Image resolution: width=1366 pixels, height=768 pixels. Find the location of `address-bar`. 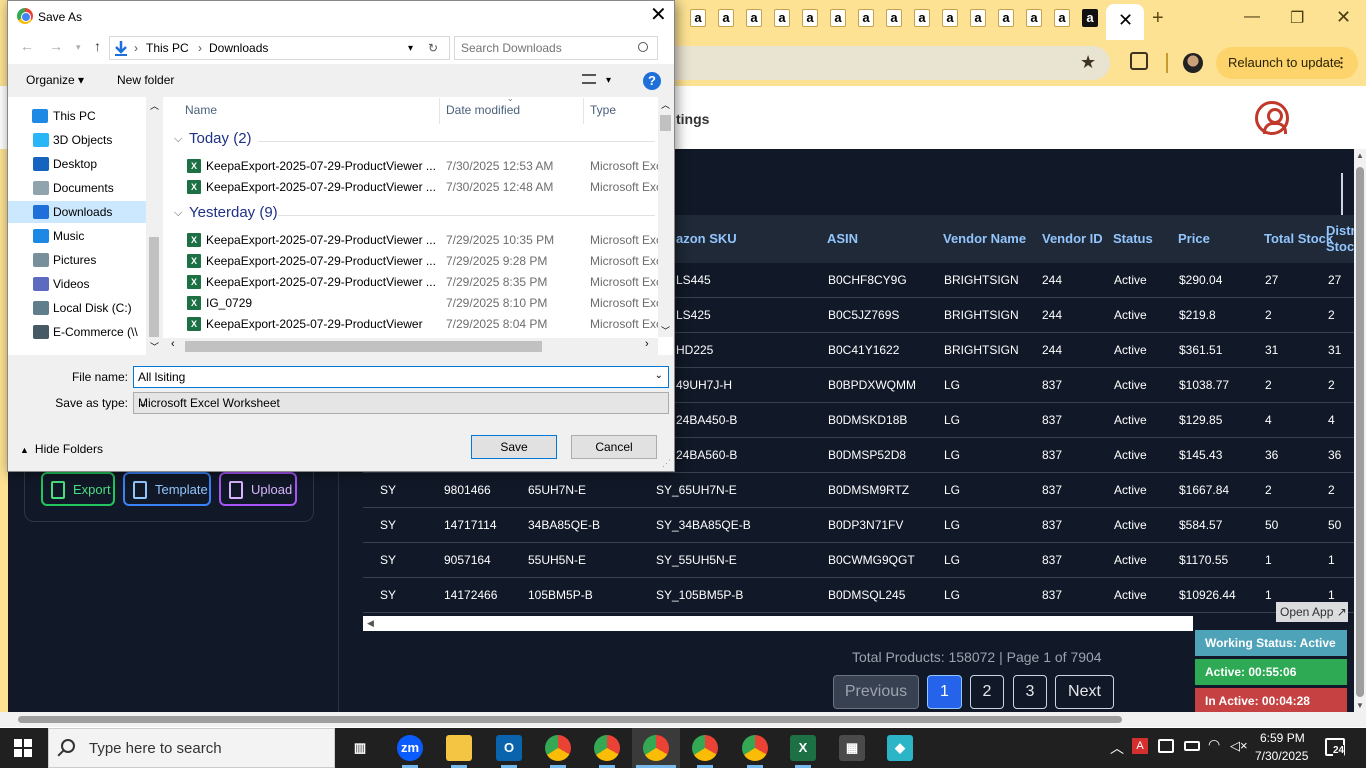

address-bar is located at coordinates (885, 63).